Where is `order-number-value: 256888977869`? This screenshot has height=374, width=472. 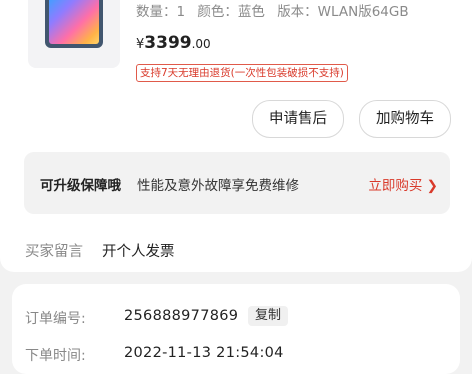
order-number-value: 256888977869 is located at coordinates (181, 316).